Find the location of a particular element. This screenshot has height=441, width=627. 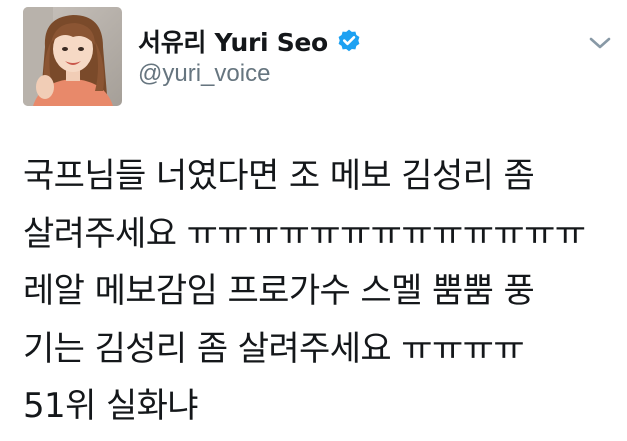

chevron-down-icon is located at coordinates (600, 43).